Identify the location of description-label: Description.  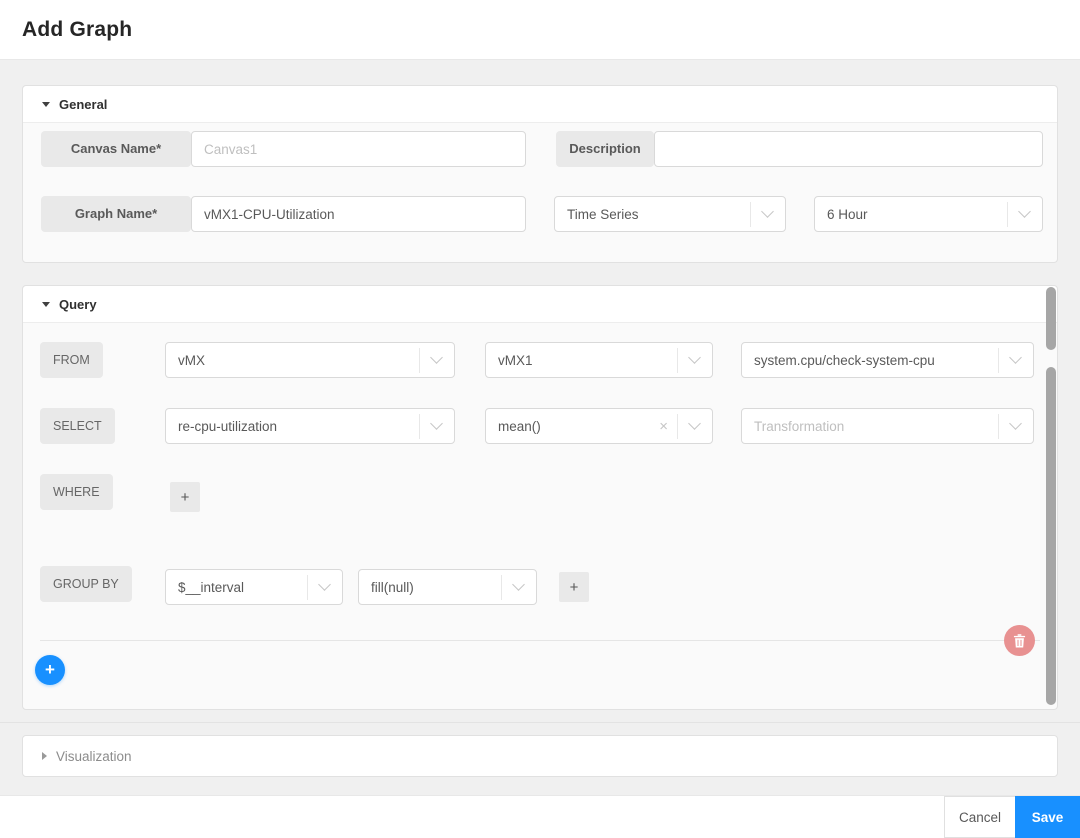
(605, 149).